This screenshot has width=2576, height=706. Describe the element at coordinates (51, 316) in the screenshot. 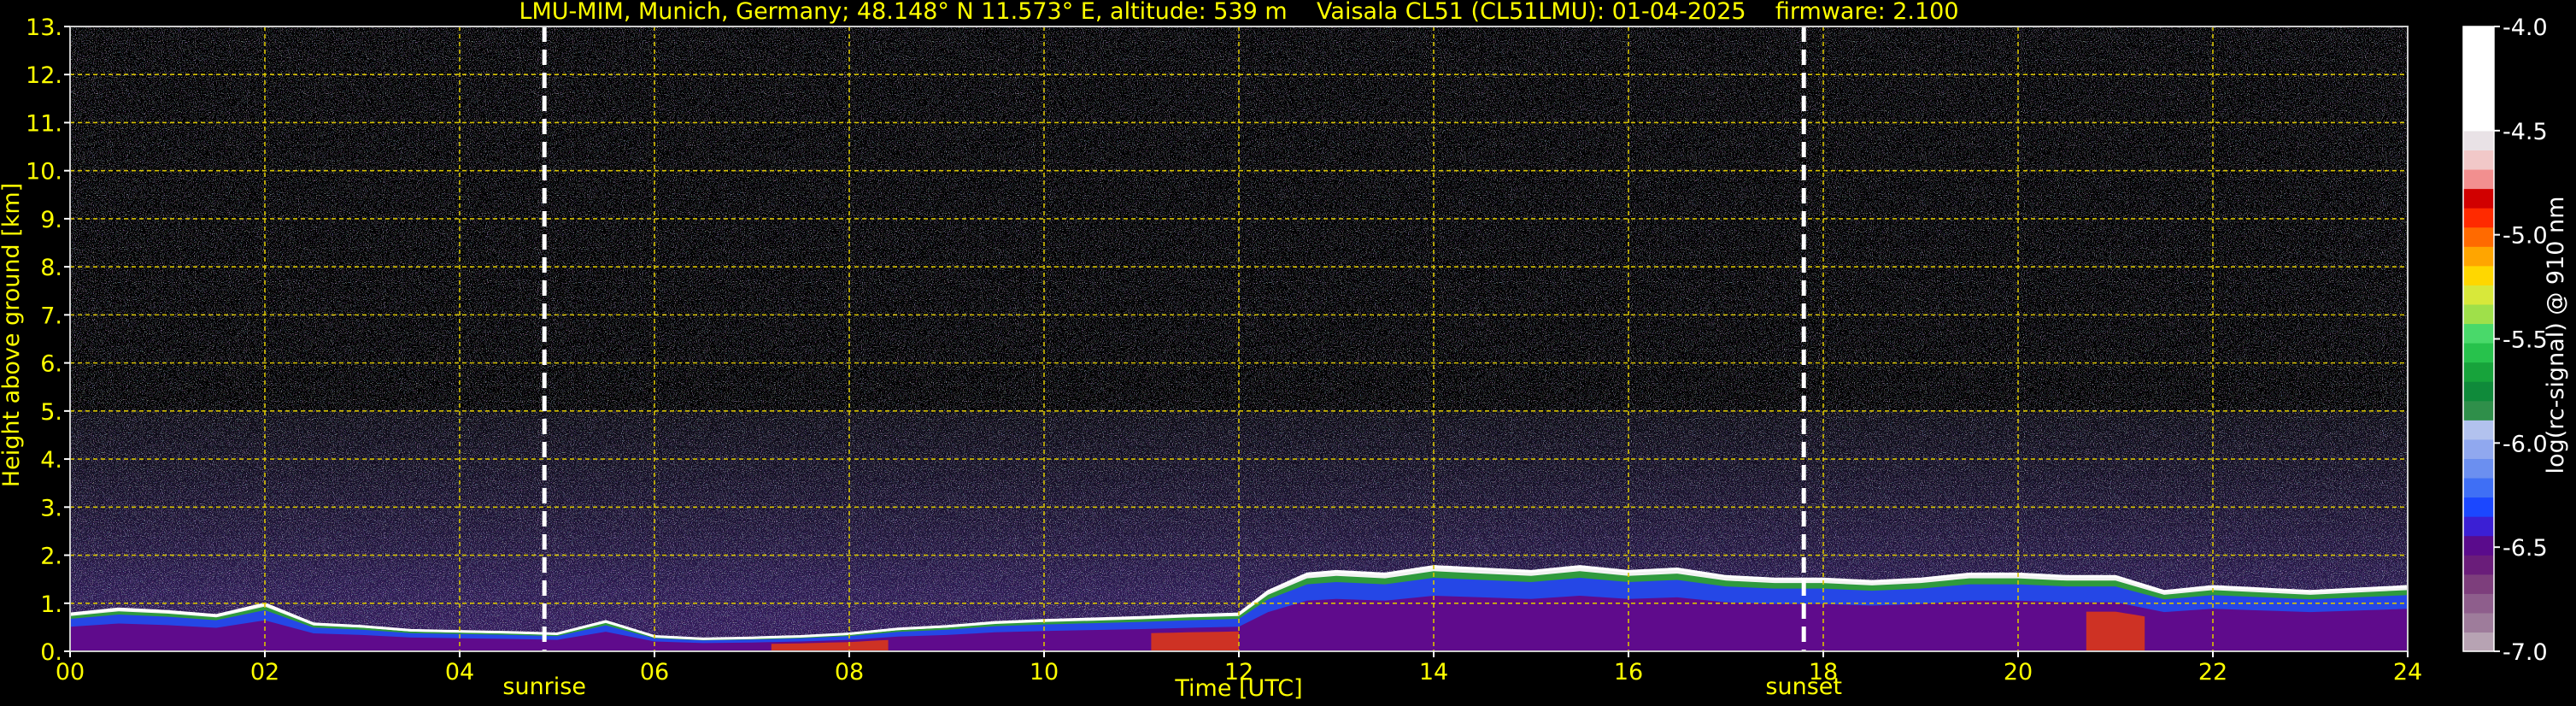

I see `y-tick-label: 7.` at that location.